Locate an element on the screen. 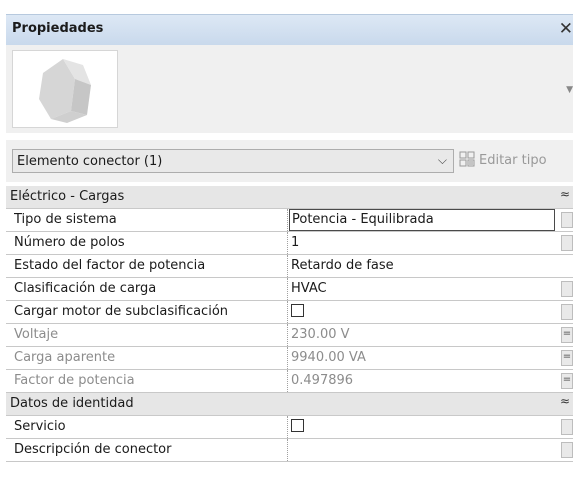 The width and height of the screenshot is (573, 497). property-value: 0.497896 is located at coordinates (322, 380).